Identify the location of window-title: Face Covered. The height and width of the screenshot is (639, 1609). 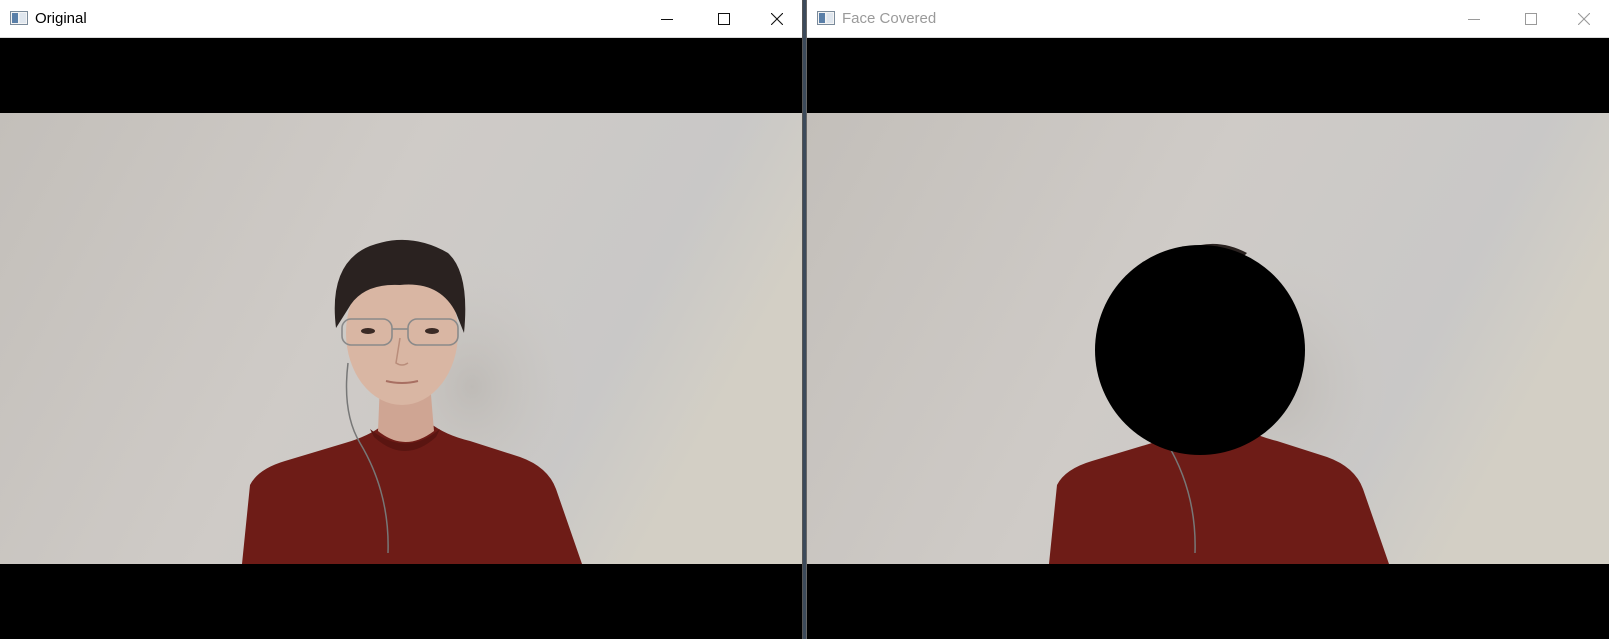
(889, 18).